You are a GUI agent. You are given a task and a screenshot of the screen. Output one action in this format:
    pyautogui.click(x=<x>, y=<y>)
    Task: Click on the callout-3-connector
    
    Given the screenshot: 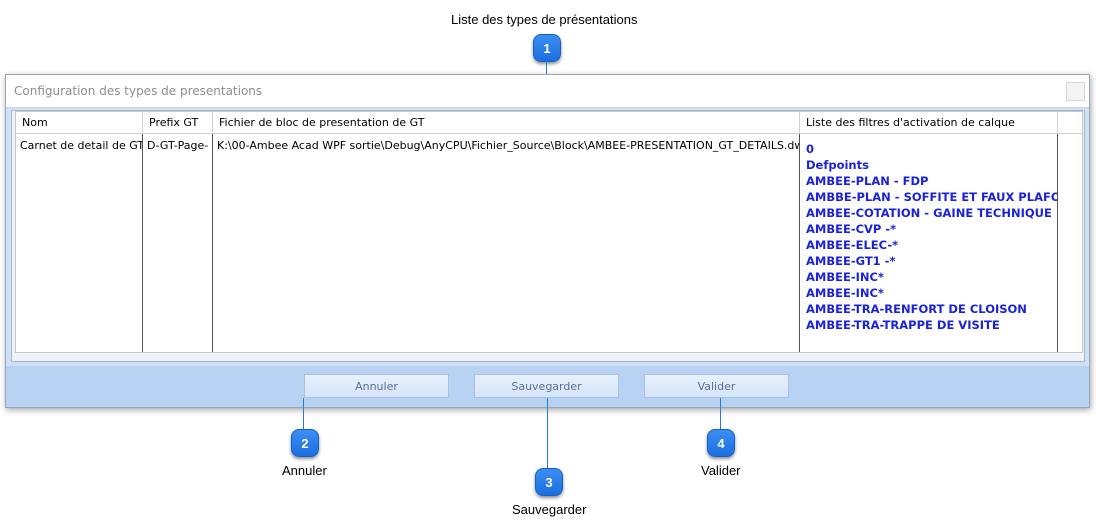 What is the action you would take?
    pyautogui.click(x=547, y=433)
    